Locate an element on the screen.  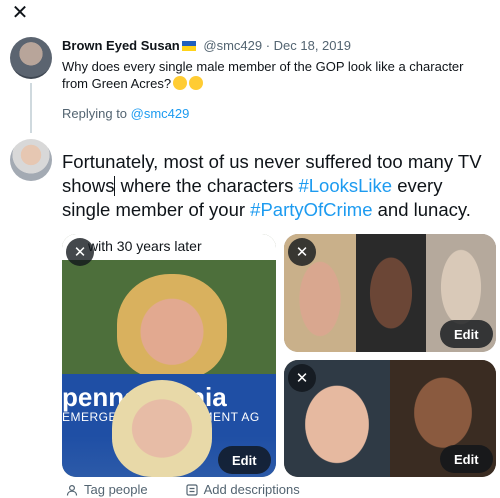
media-item-2: ✕ Edit is located at coordinates (390, 293).